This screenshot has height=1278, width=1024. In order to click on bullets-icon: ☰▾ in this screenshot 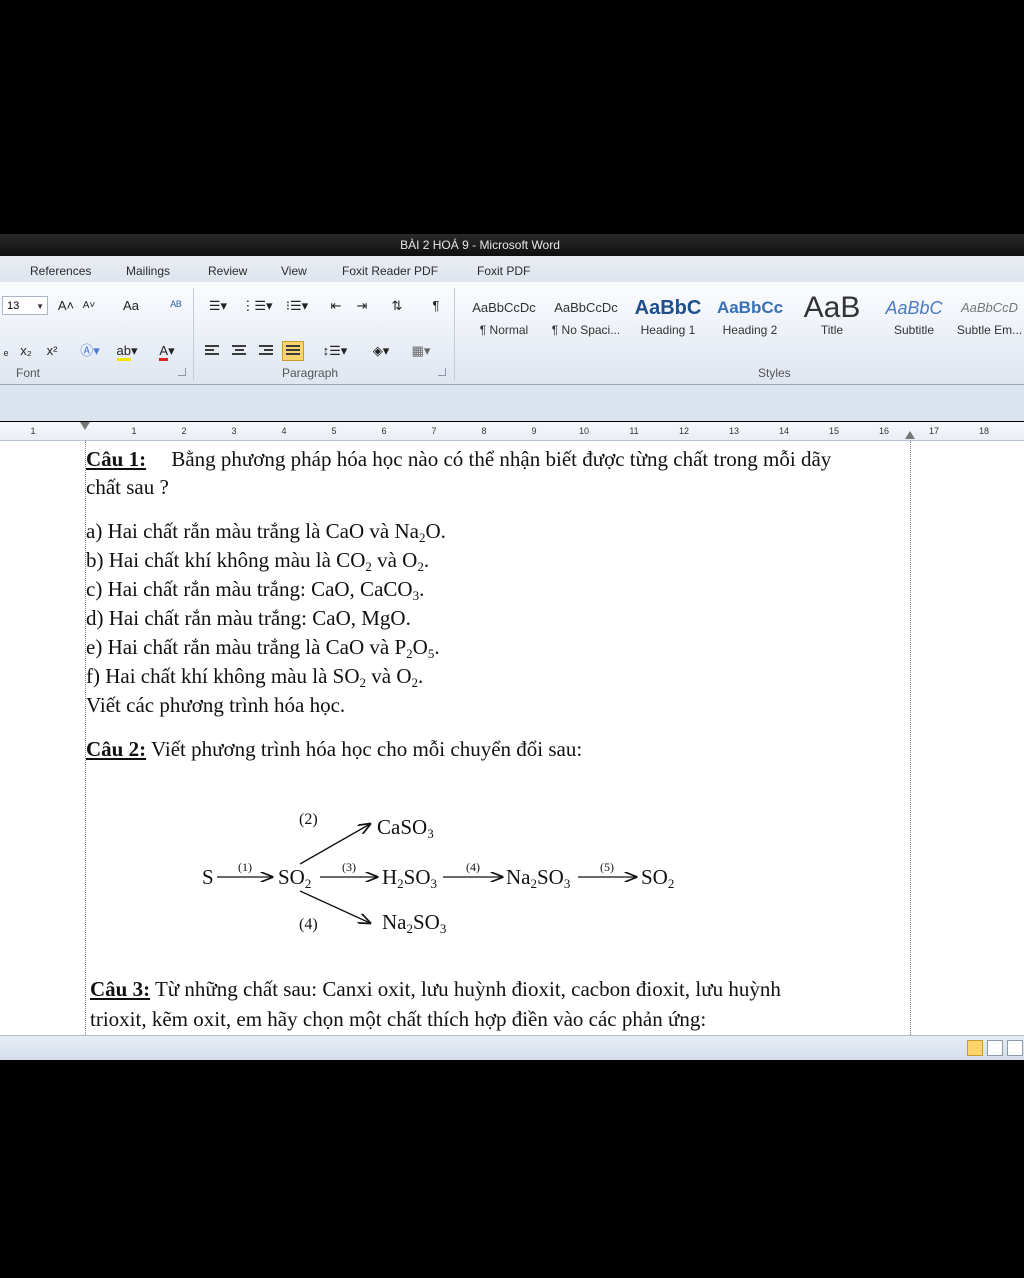, I will do `click(218, 306)`.